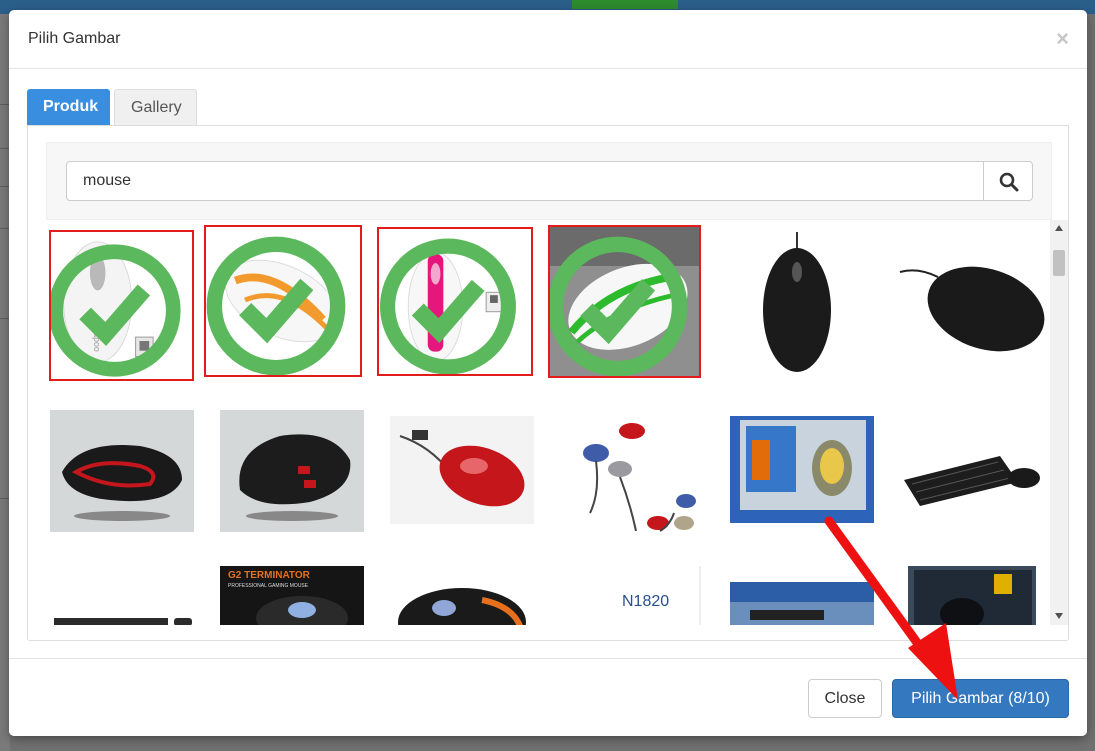 The width and height of the screenshot is (1095, 751). Describe the element at coordinates (155, 107) in the screenshot. I see `tab-gallery: Gallery` at that location.